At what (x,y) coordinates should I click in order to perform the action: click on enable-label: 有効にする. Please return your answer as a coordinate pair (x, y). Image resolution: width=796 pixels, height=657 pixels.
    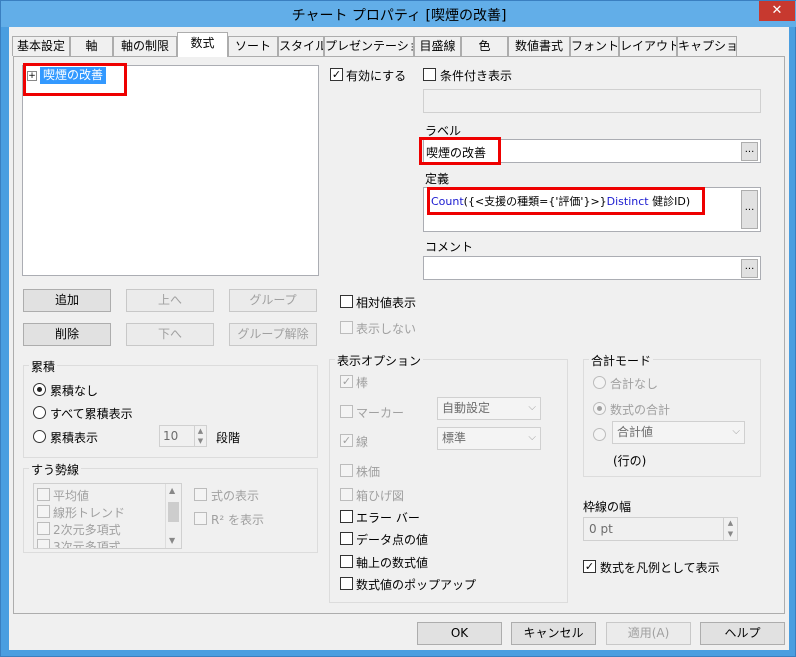
    Looking at the image, I should click on (376, 76).